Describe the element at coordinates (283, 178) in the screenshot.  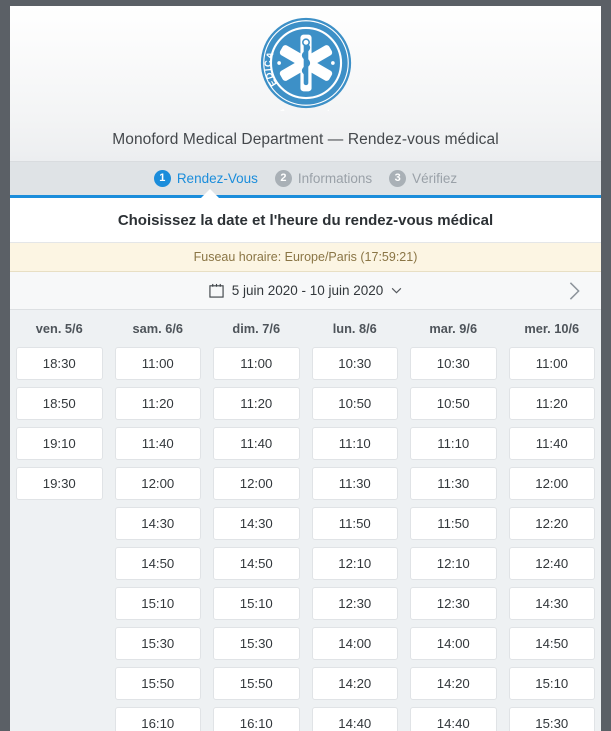
I see `step-number-2: 2` at that location.